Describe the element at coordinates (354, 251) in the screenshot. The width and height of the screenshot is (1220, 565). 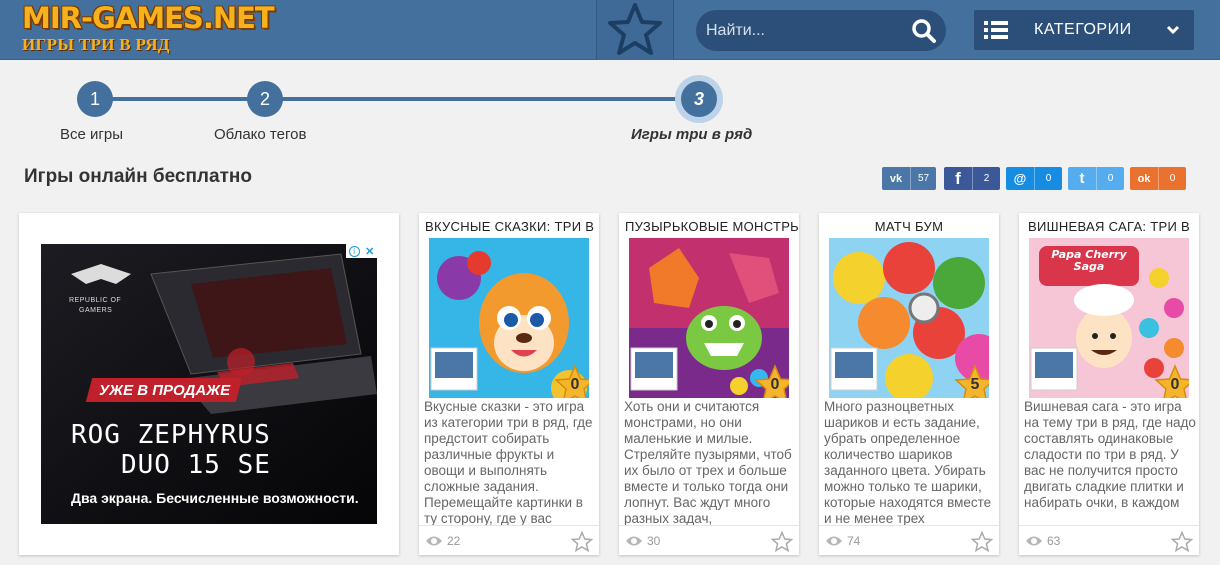
I see `info-icon: i` at that location.